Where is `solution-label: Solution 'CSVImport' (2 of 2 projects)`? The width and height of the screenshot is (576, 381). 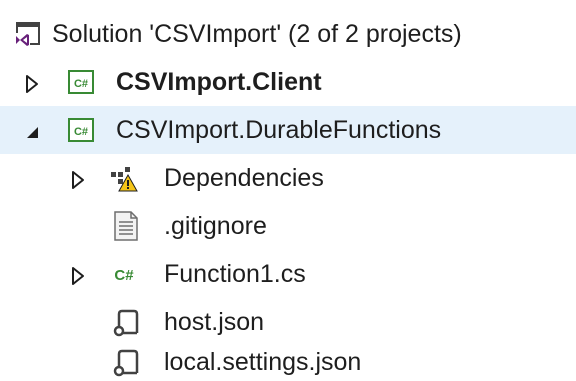
solution-label: Solution 'CSVImport' (2 of 2 projects) is located at coordinates (257, 34).